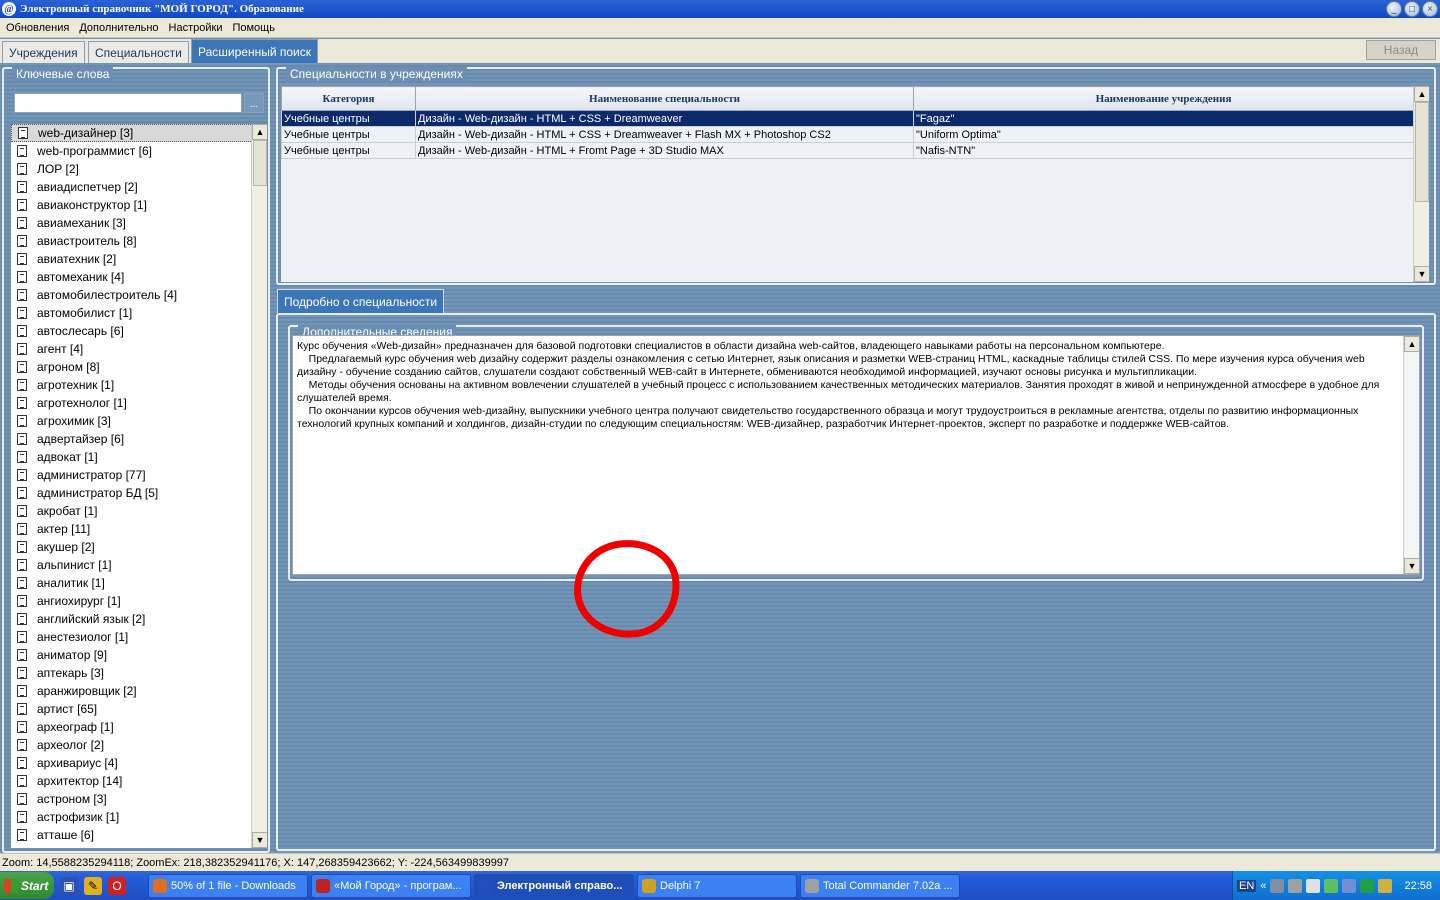  I want to click on keyword-item: альпинист [1], so click(139, 565).